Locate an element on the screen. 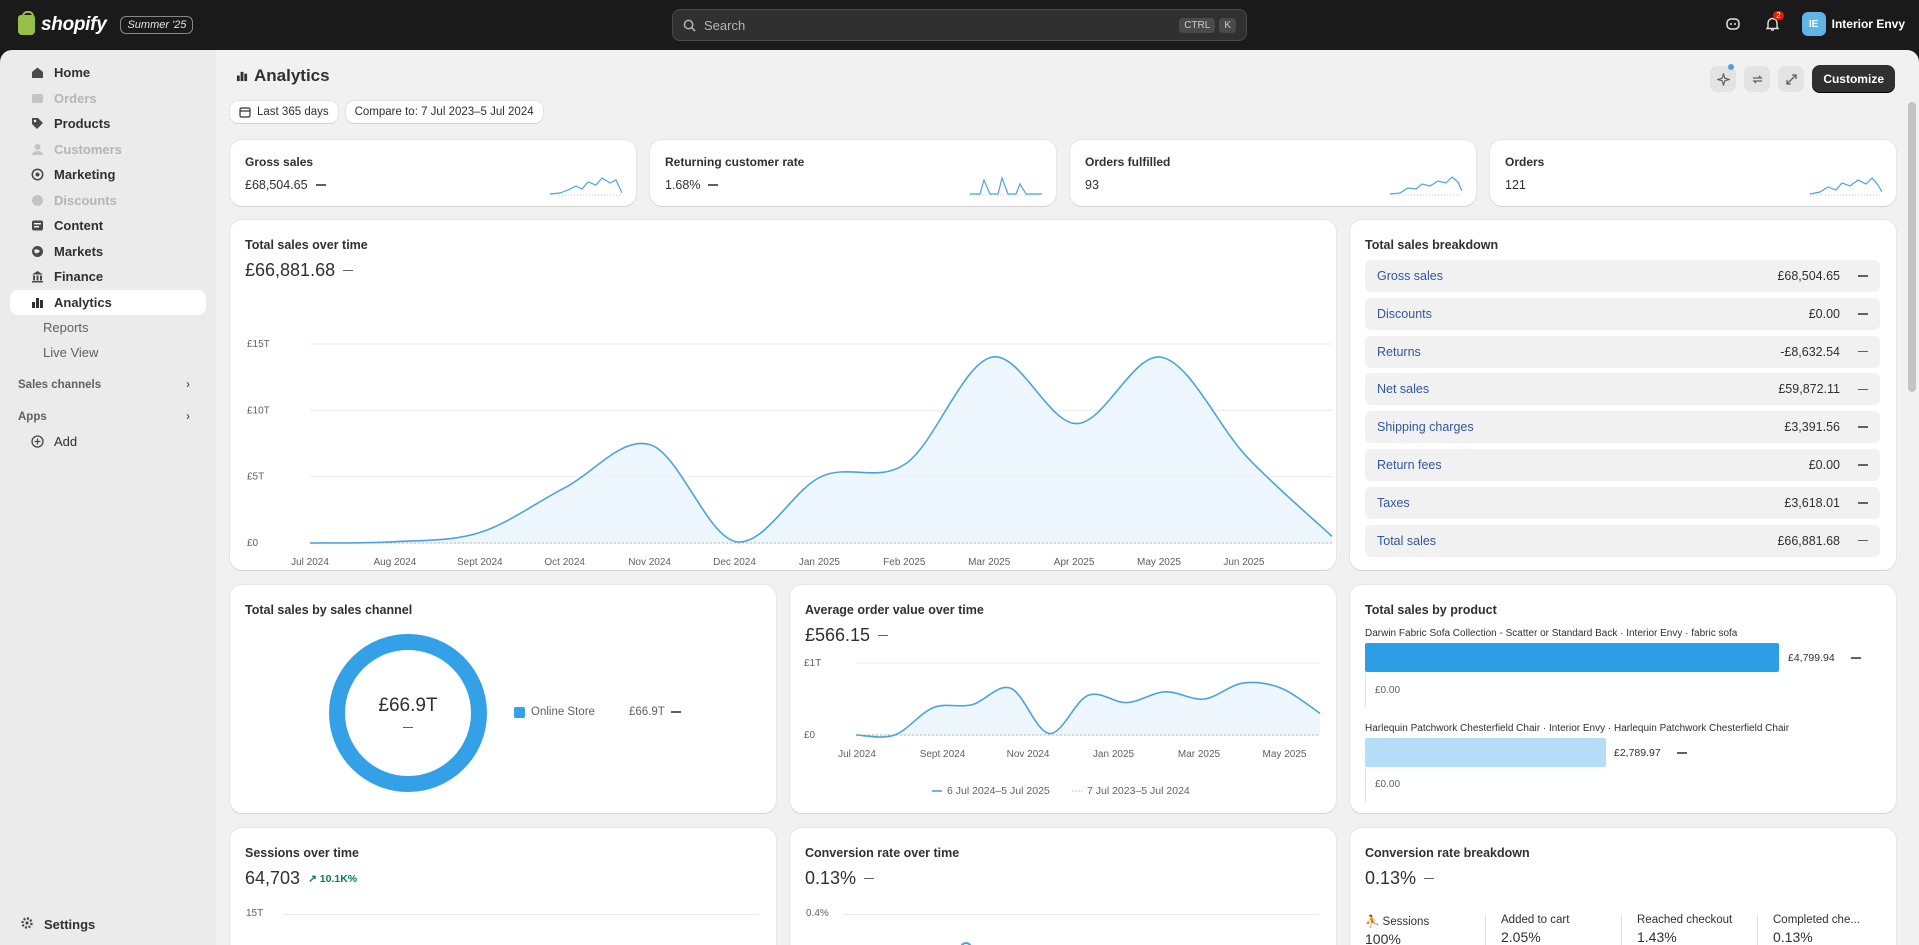 The image size is (1919, 945). breakdown-label: Returns is located at coordinates (1399, 352).